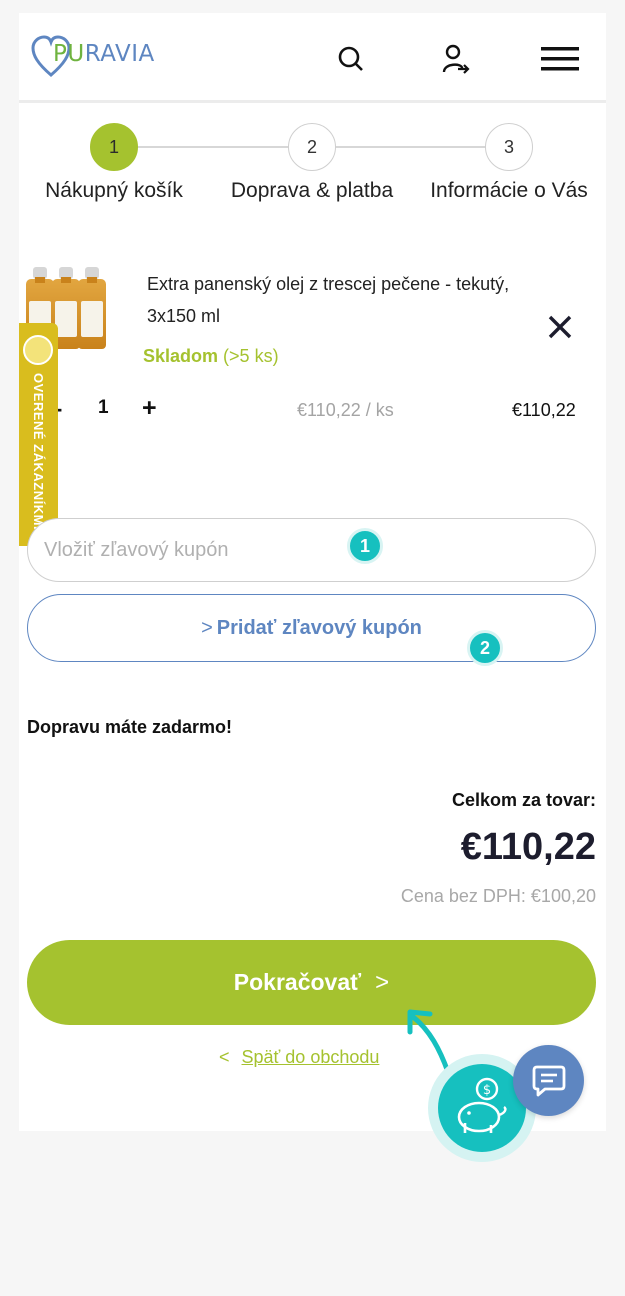  I want to click on site-header: PURAVIA, so click(312, 58).